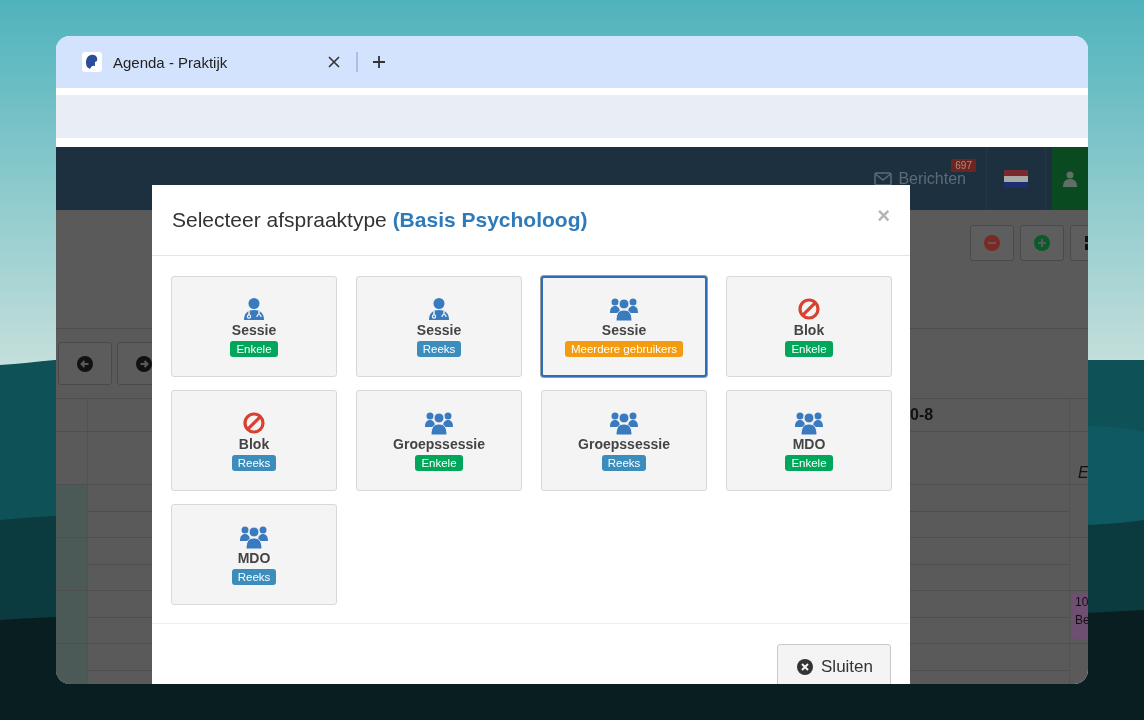  I want to click on day-heading: 0-8, so click(922, 415).